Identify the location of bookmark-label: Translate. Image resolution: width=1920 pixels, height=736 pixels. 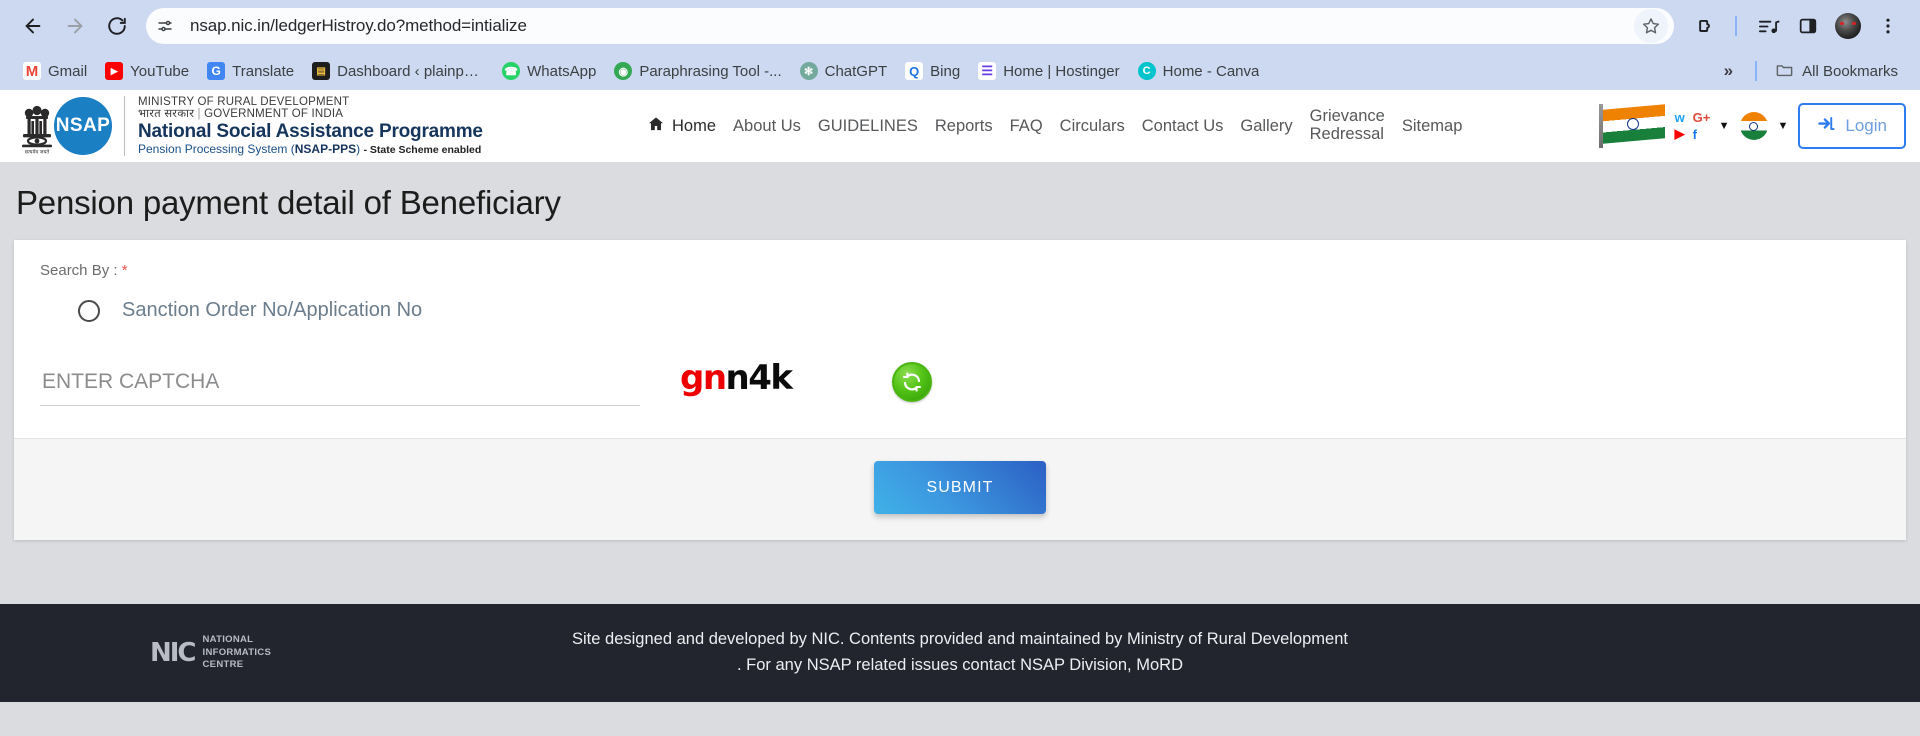
(263, 71).